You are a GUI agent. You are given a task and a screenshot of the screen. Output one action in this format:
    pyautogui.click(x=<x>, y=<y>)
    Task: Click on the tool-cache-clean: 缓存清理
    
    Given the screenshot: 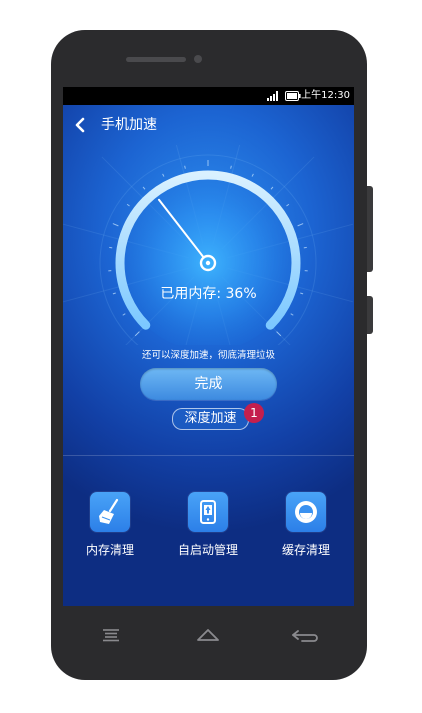 What is the action you would take?
    pyautogui.click(x=306, y=525)
    